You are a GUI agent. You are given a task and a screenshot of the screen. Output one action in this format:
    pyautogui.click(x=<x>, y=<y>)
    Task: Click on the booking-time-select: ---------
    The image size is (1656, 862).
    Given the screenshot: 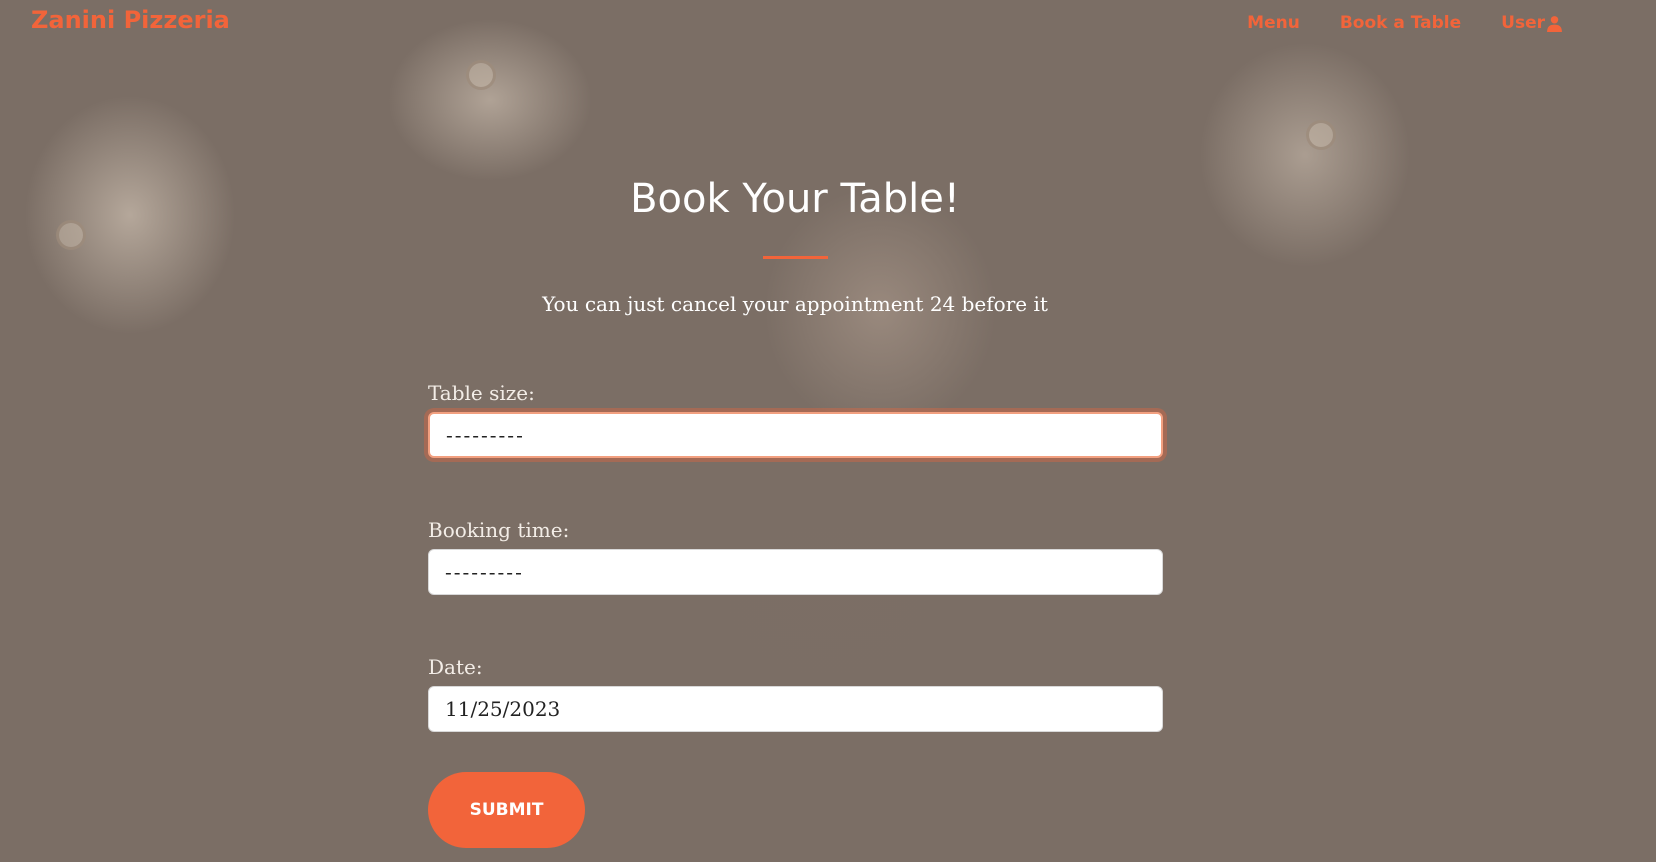 What is the action you would take?
    pyautogui.click(x=795, y=572)
    